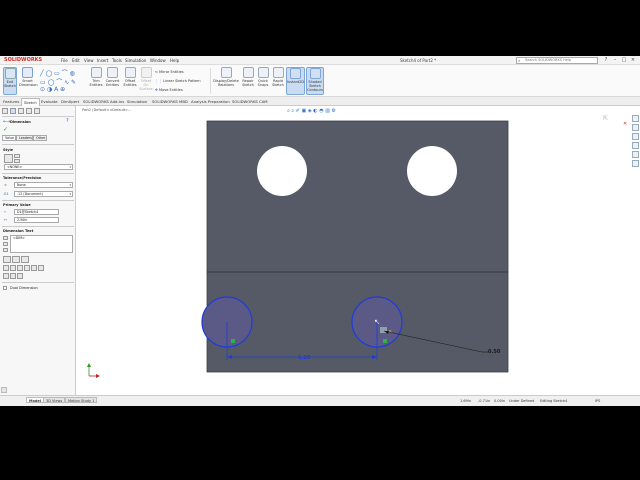  Describe the element at coordinates (70, 102) in the screenshot. I see `tab-dimxpert: DimXpert` at that location.